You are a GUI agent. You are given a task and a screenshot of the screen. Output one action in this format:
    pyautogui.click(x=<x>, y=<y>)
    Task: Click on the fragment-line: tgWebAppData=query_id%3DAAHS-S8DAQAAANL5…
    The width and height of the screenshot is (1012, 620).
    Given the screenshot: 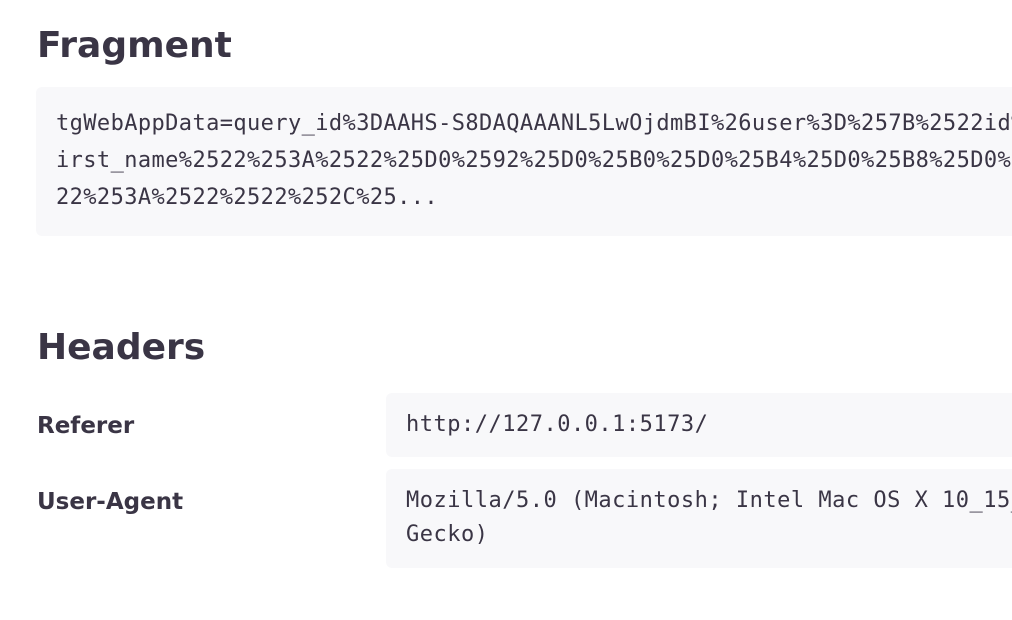 What is the action you would take?
    pyautogui.click(x=534, y=123)
    